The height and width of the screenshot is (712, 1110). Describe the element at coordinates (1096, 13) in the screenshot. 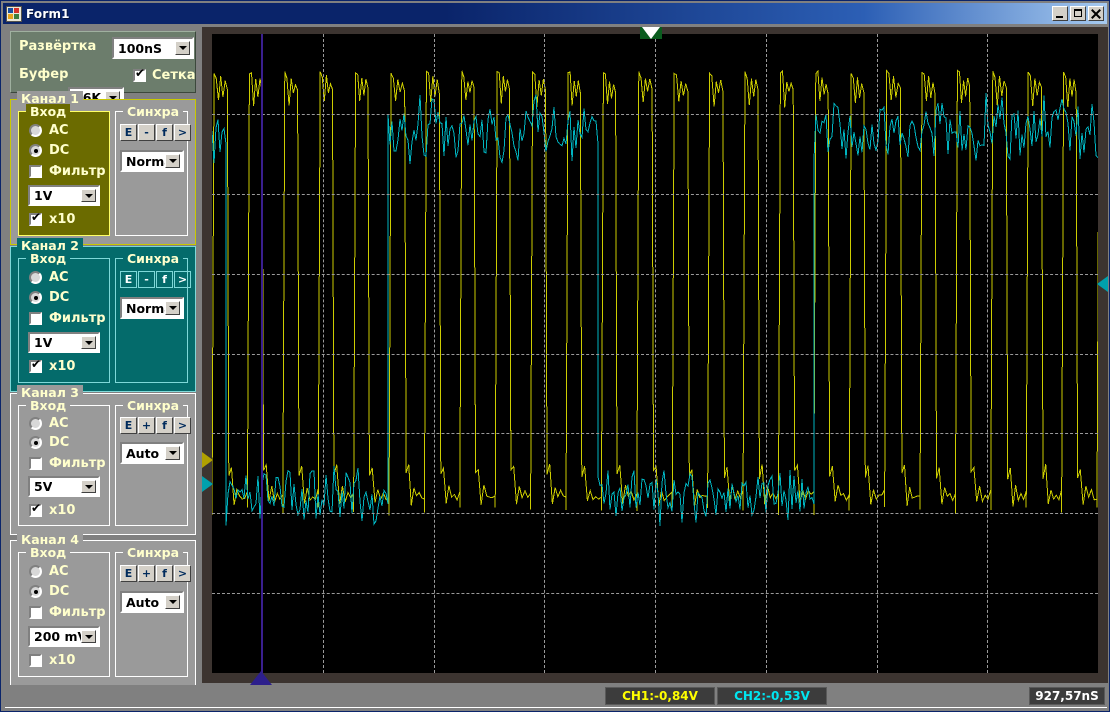

I see `close-icon` at that location.